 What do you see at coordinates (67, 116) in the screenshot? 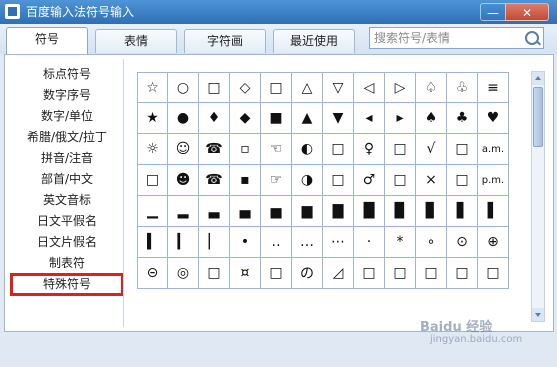
I see `category-number-unit: 数字/单位` at bounding box center [67, 116].